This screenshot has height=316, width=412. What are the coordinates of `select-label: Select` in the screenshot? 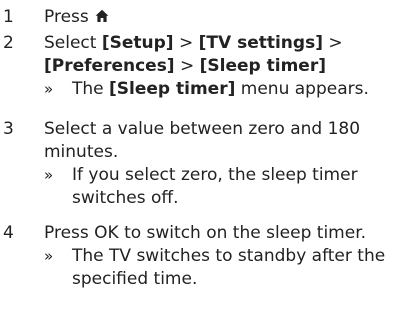 It's located at (70, 43).